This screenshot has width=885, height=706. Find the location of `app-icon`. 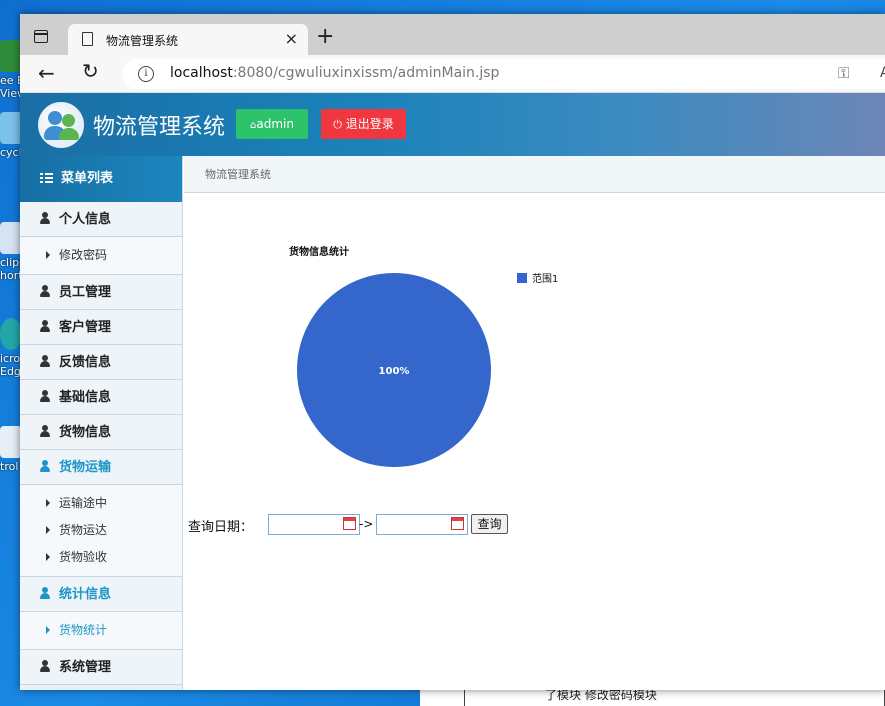

app-icon is located at coordinates (11, 56).